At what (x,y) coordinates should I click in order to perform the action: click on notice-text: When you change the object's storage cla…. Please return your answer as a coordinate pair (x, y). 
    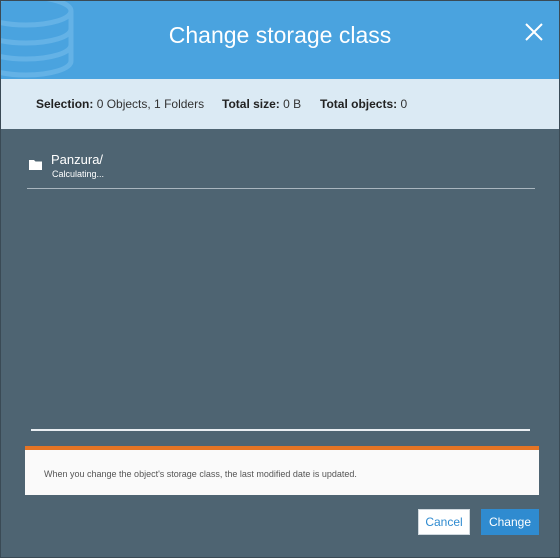
    Looking at the image, I should click on (200, 474).